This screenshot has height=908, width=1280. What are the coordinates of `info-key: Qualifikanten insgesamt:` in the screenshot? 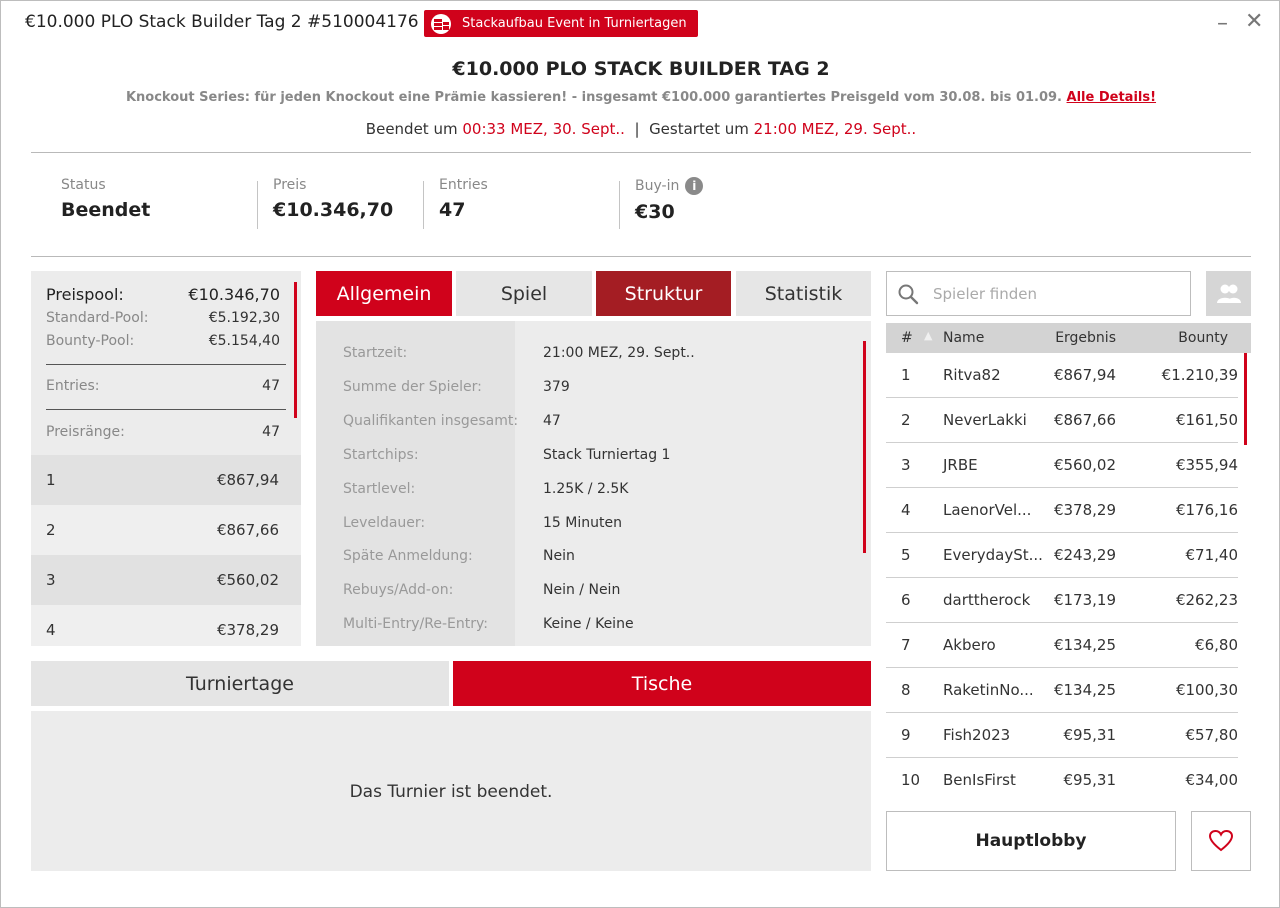 It's located at (431, 421).